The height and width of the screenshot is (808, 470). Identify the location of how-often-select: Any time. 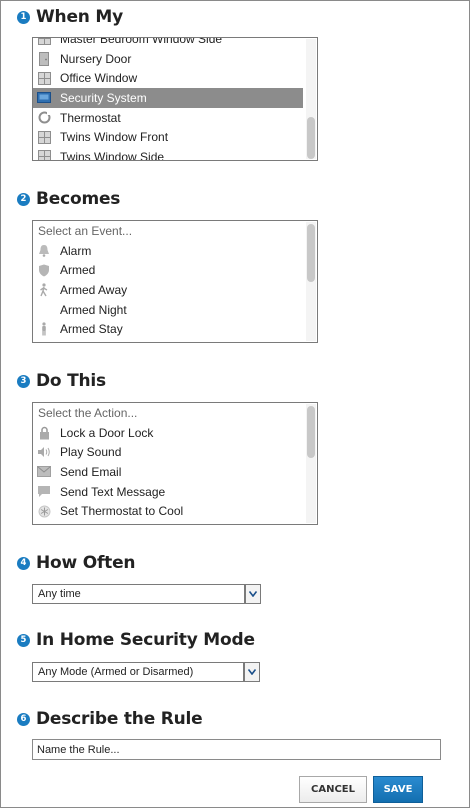
(146, 594).